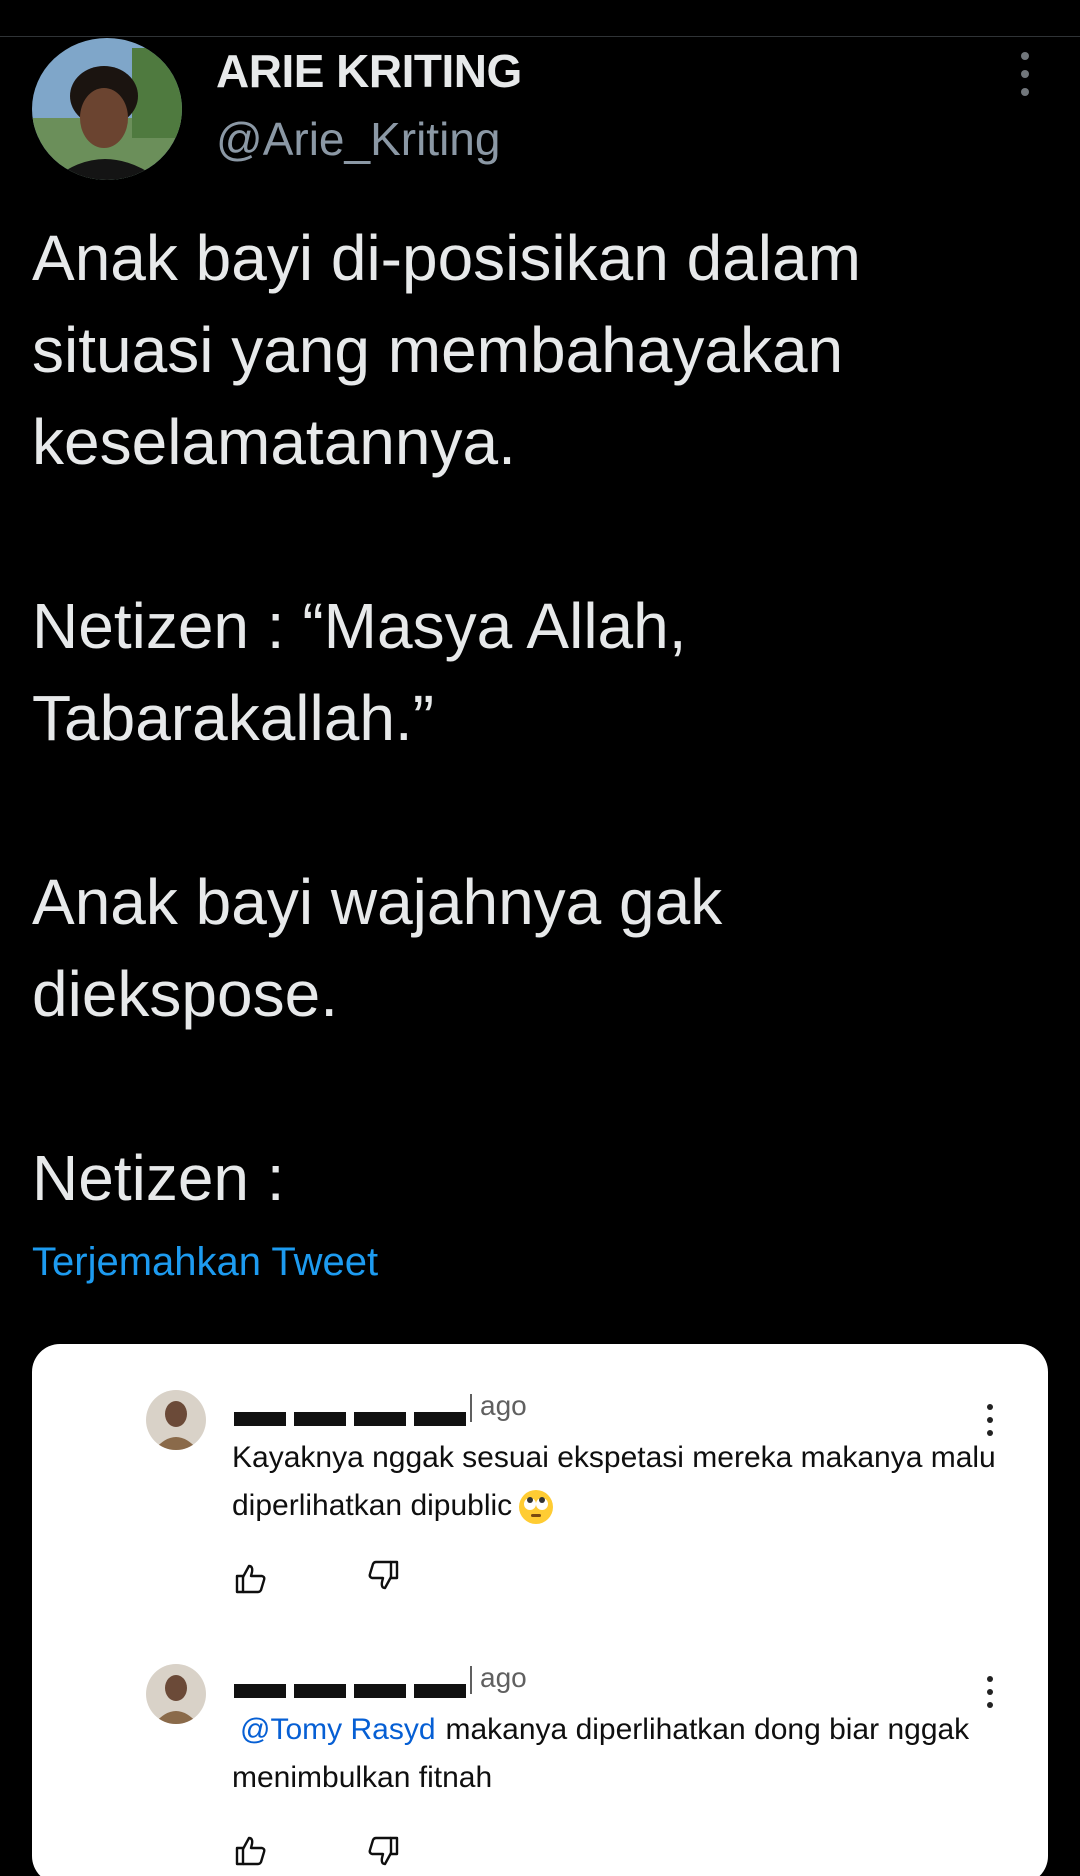 The height and width of the screenshot is (1876, 1080). I want to click on translate-tweet-link: Terjemahkan Tweet, so click(205, 1262).